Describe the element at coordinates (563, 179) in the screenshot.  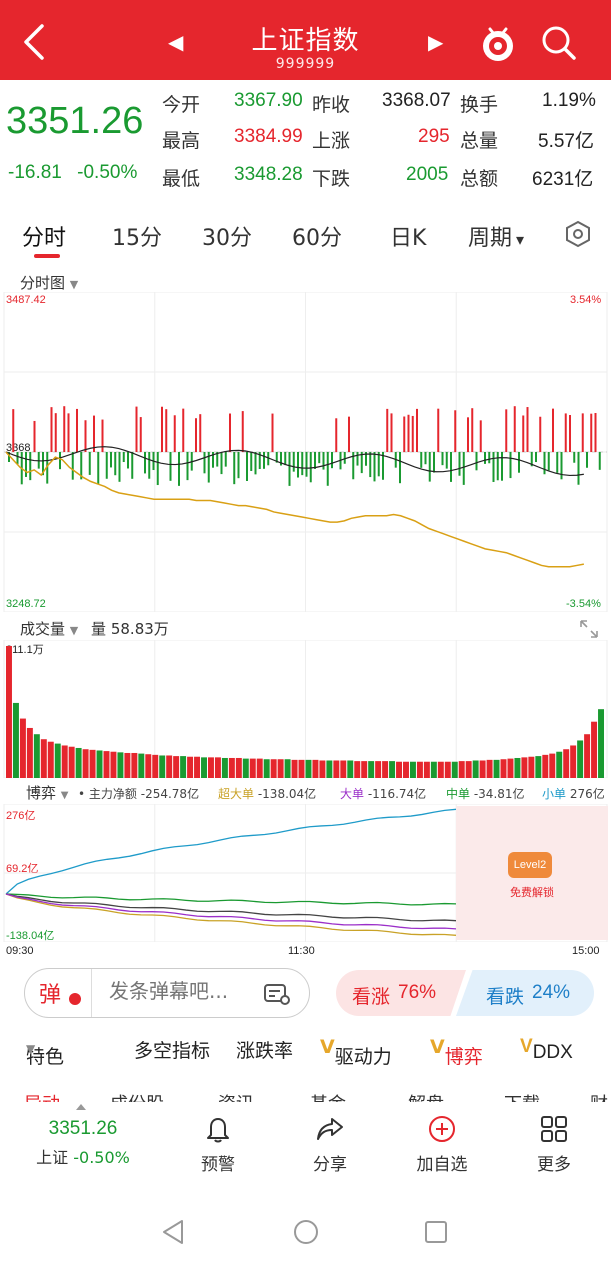
I see `amount-value: 6231亿` at that location.